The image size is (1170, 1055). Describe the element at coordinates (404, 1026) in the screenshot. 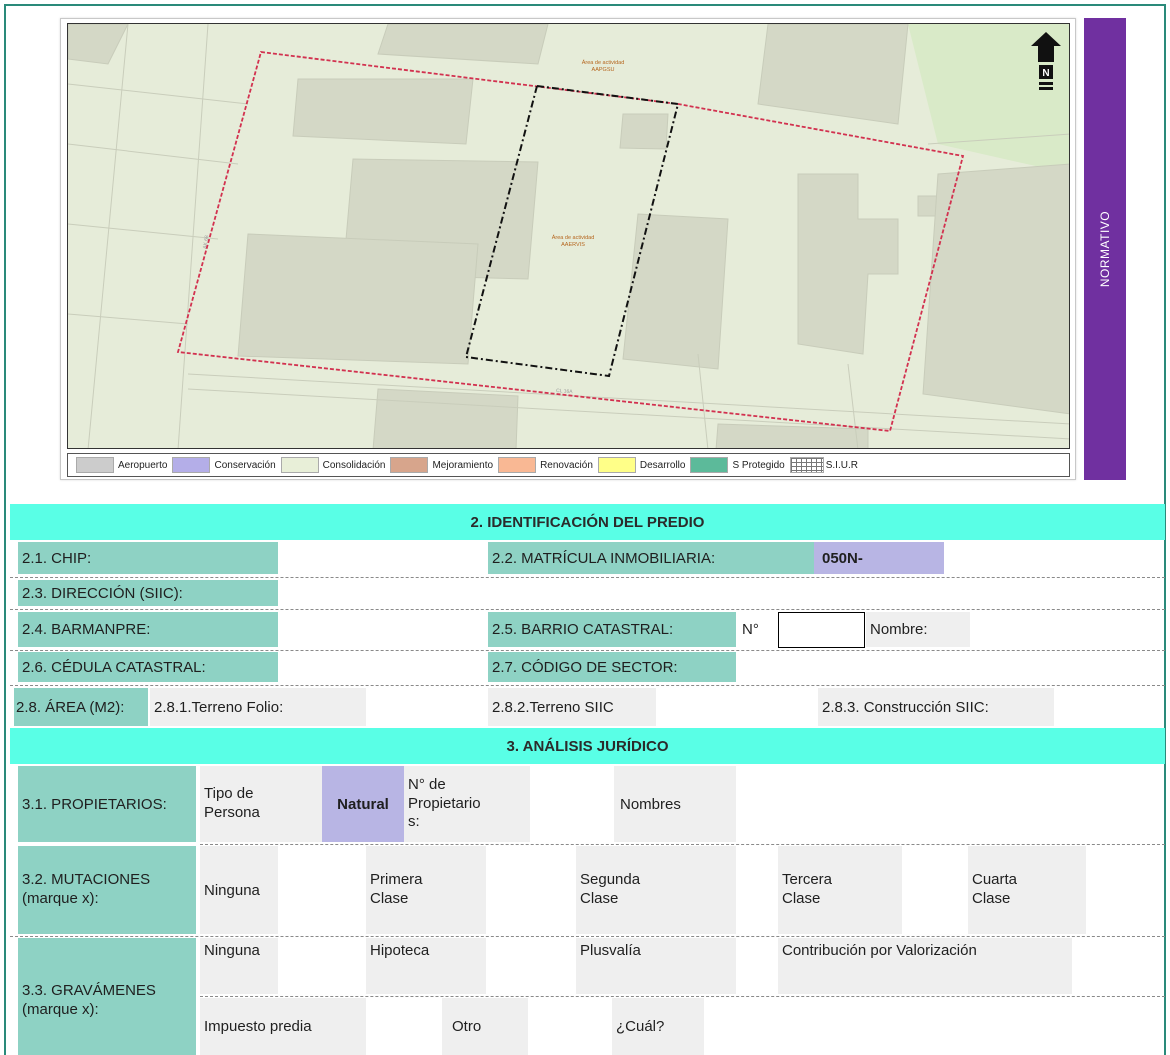

I see `gravamen-impuesto-checkbox` at that location.